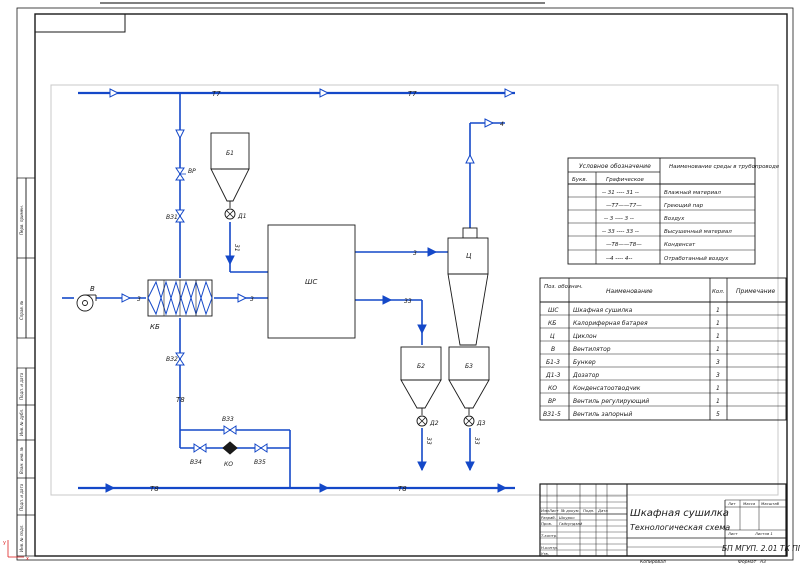  What do you see at coordinates (692, 193) in the screenshot?
I see `legend-row-0-name: Влажный материал` at bounding box center [692, 193].